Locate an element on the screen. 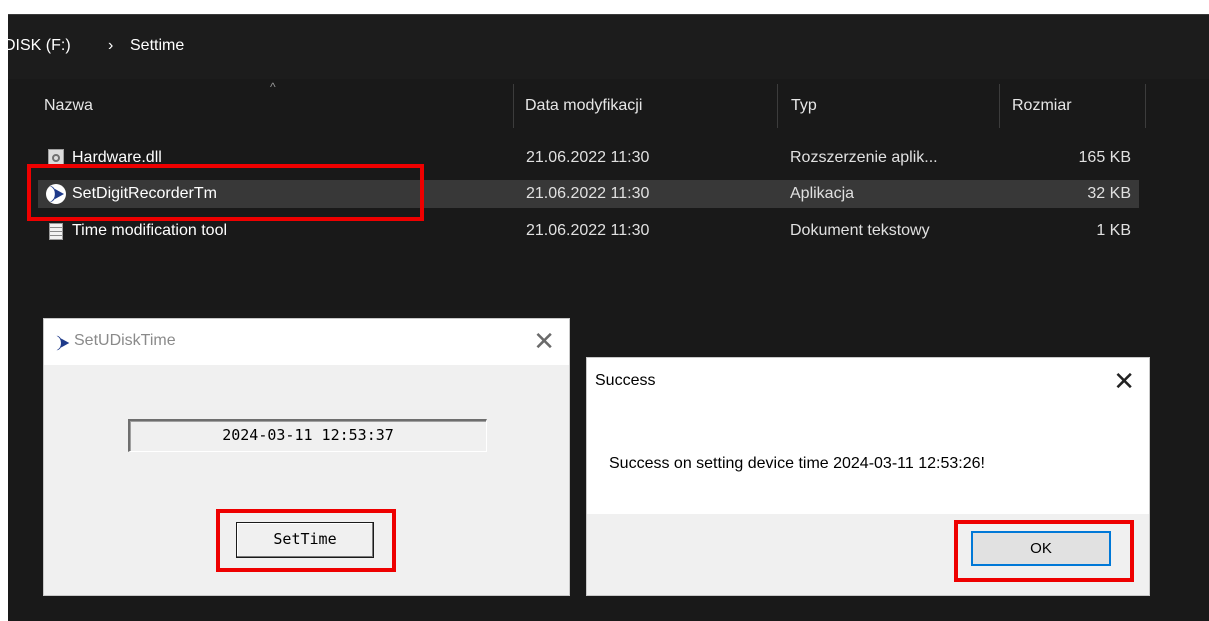 The width and height of the screenshot is (1209, 621). breadcrumb-drive: DISK (F:) is located at coordinates (39, 46).